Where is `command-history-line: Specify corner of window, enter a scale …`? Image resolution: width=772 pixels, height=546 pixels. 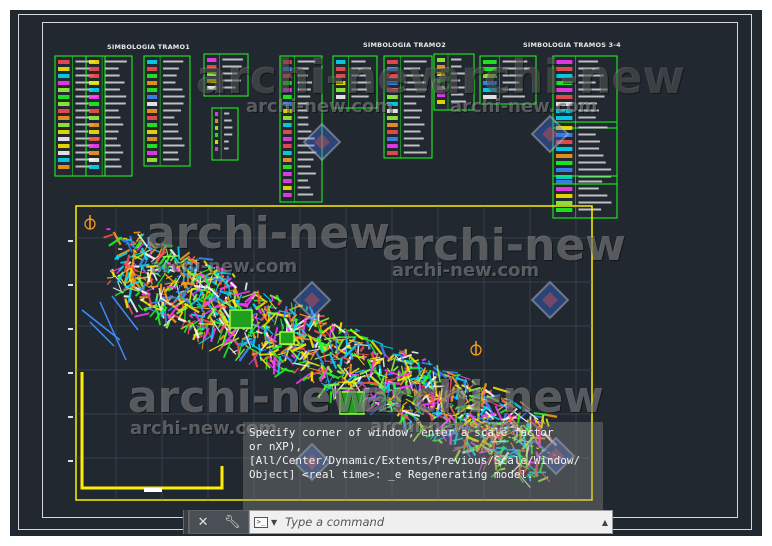 command-history-line: Specify corner of window, enter a scale … is located at coordinates (401, 432).